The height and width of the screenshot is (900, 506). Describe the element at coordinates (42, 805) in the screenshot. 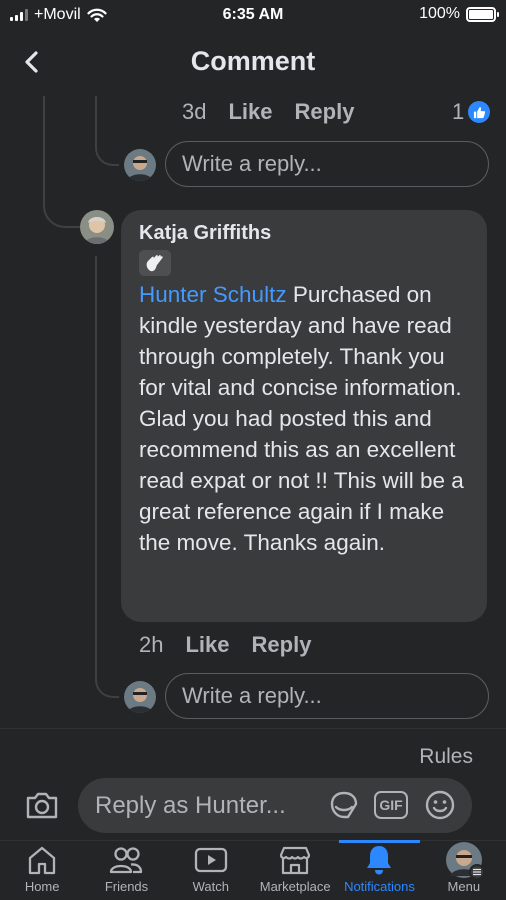

I see `camera-icon` at that location.